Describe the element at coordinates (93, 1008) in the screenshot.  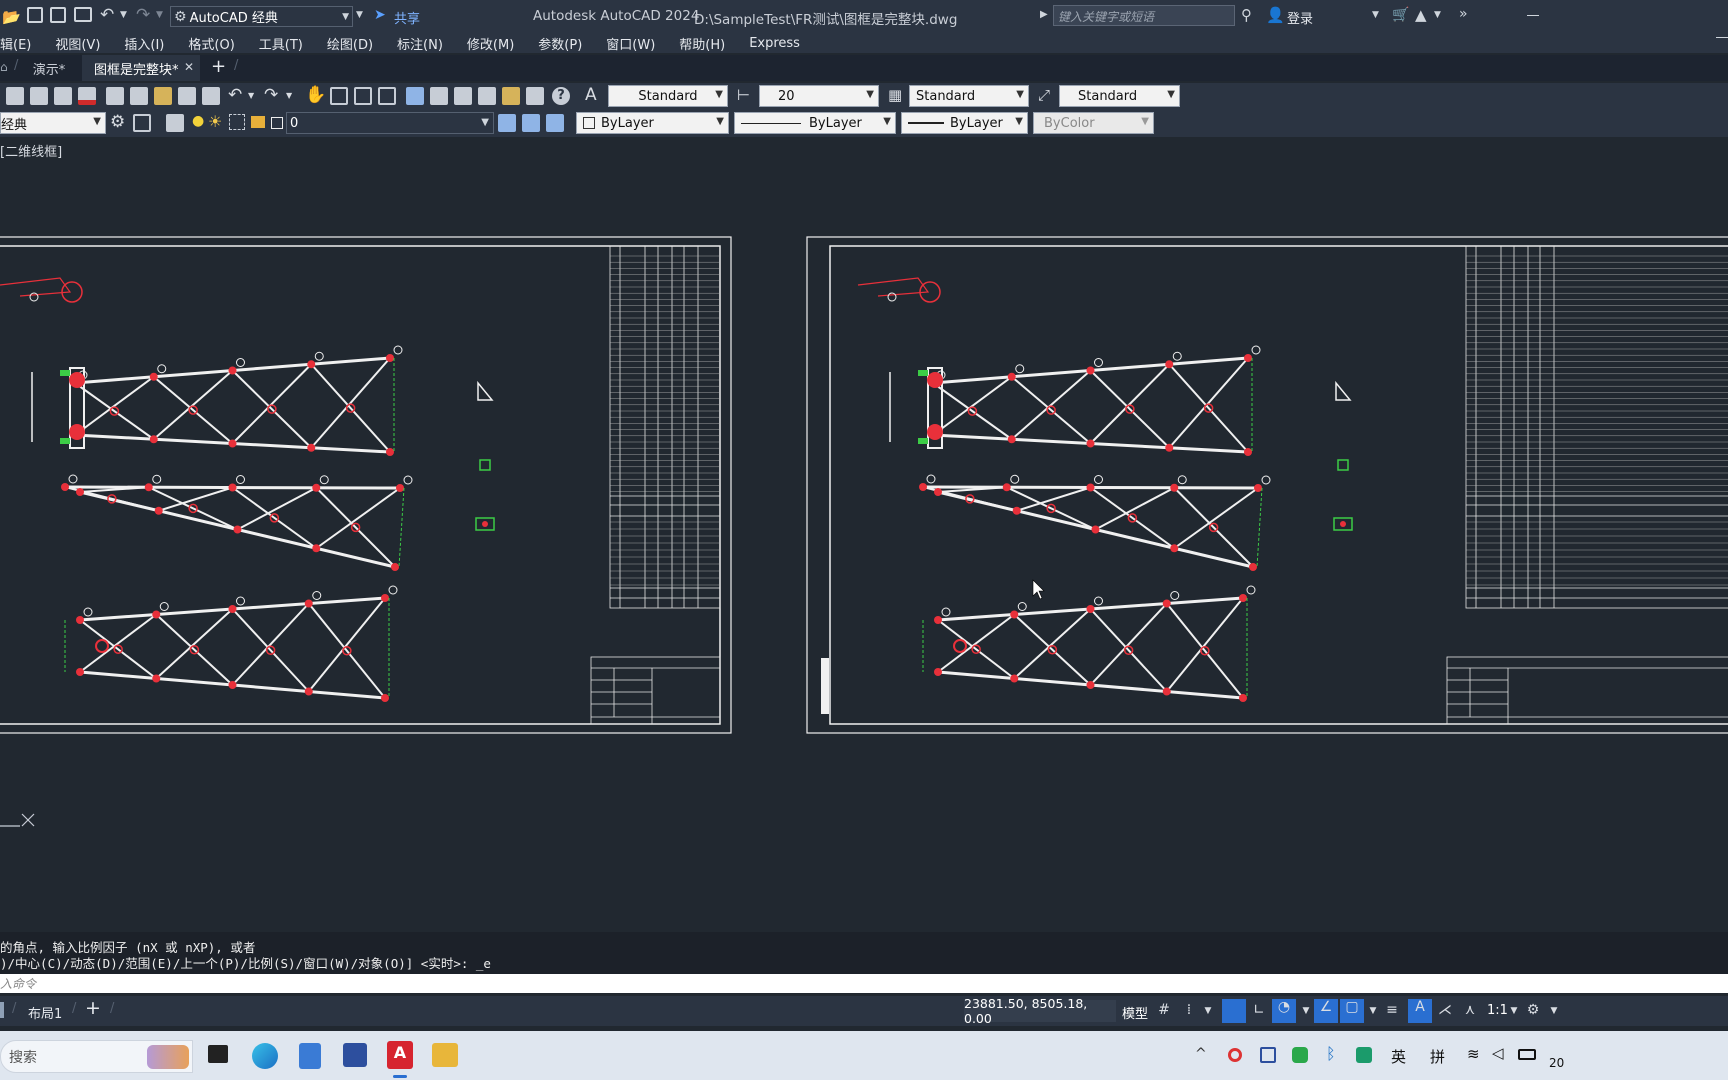
I see `new-layout-icon: +` at that location.